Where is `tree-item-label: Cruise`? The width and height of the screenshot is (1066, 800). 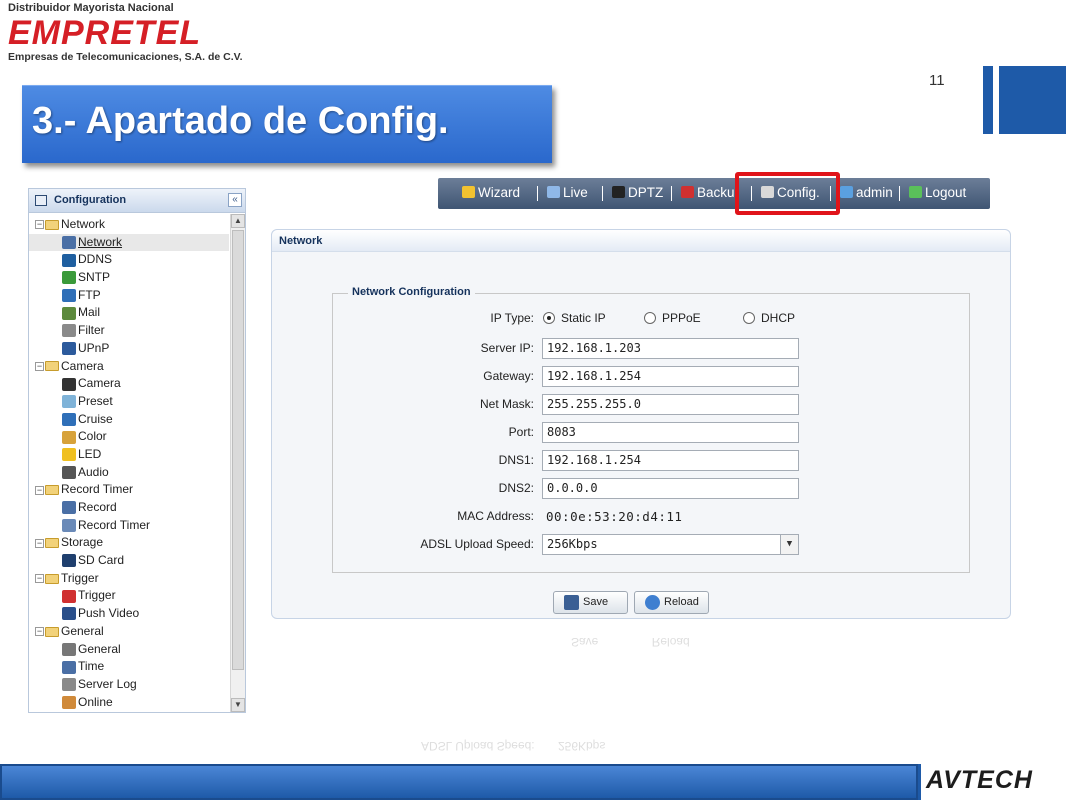
tree-item-label: Cruise is located at coordinates (95, 418).